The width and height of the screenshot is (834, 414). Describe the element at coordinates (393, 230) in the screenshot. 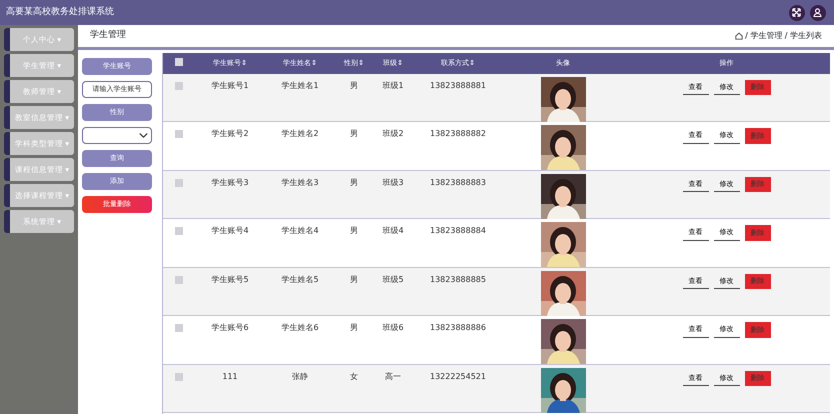

I see `table-cell: 班级4` at that location.